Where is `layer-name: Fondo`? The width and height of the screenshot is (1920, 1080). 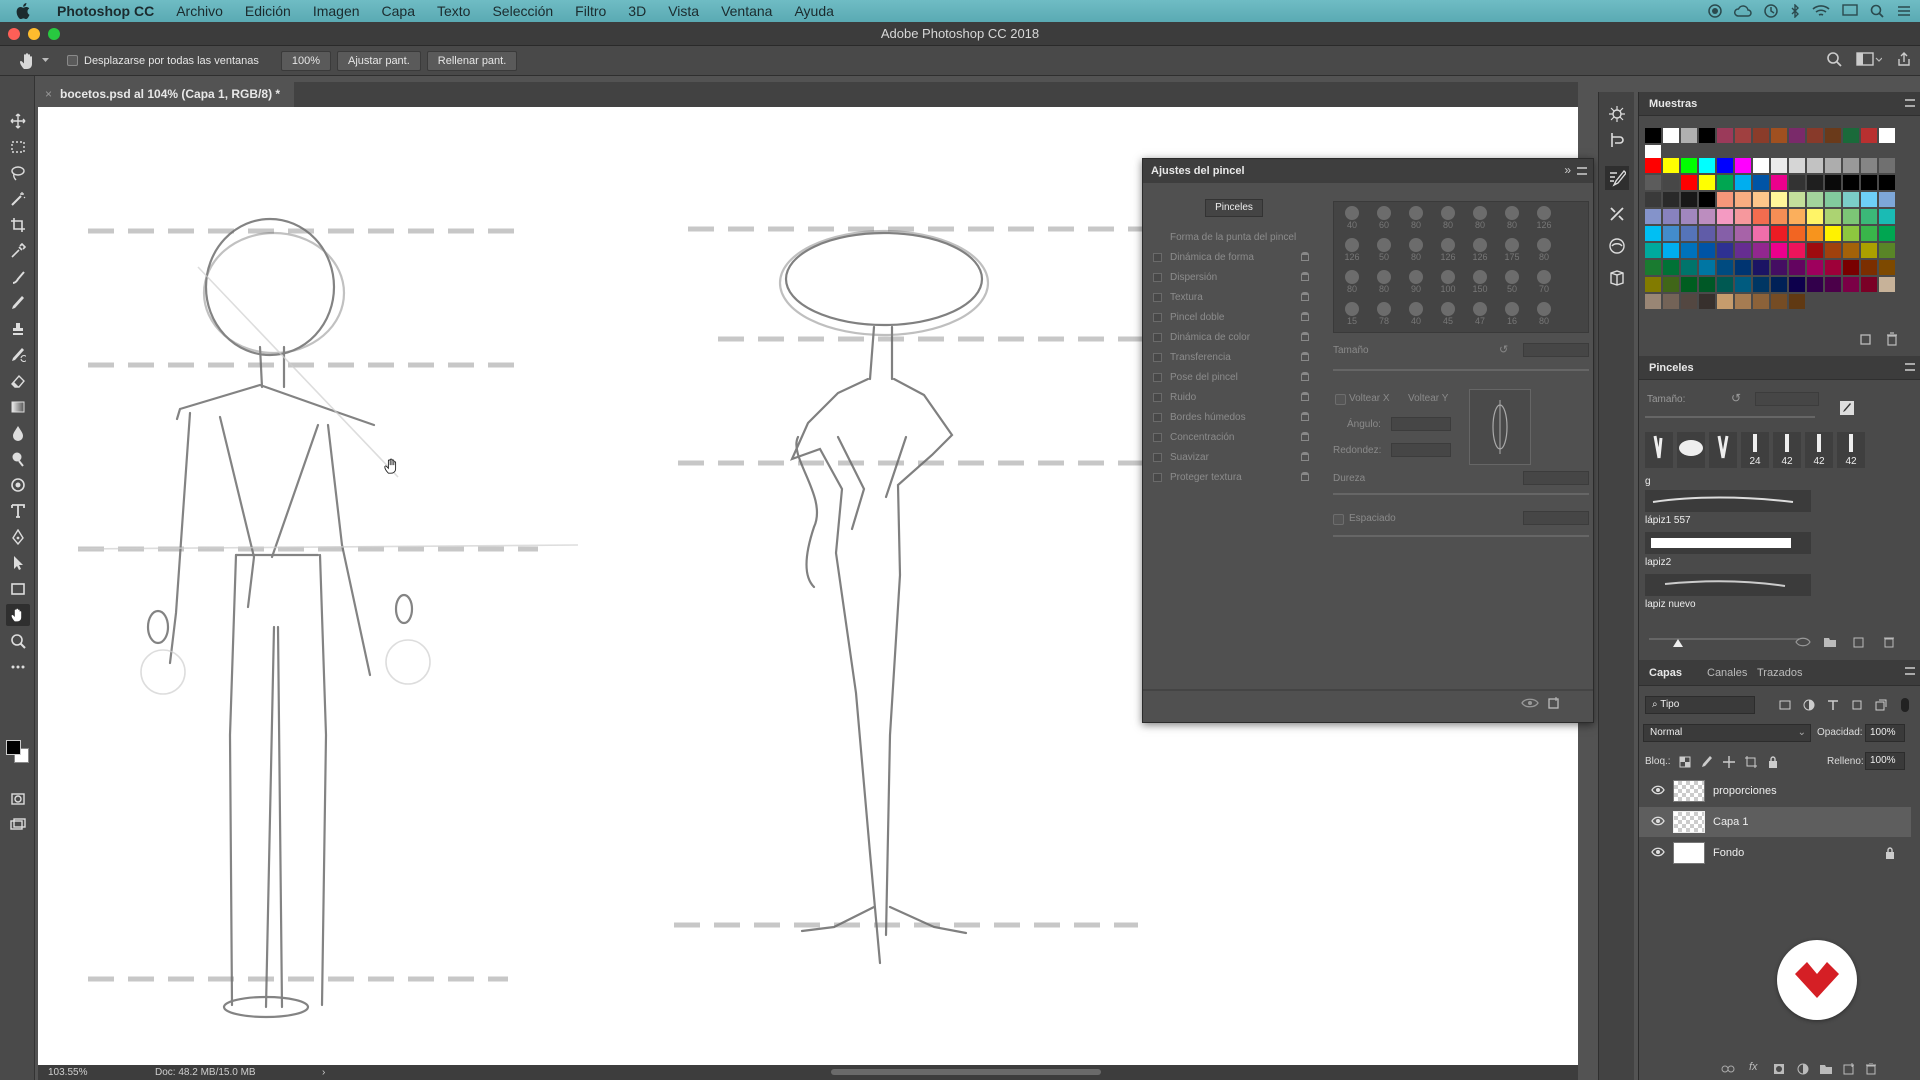 layer-name: Fondo is located at coordinates (1728, 853).